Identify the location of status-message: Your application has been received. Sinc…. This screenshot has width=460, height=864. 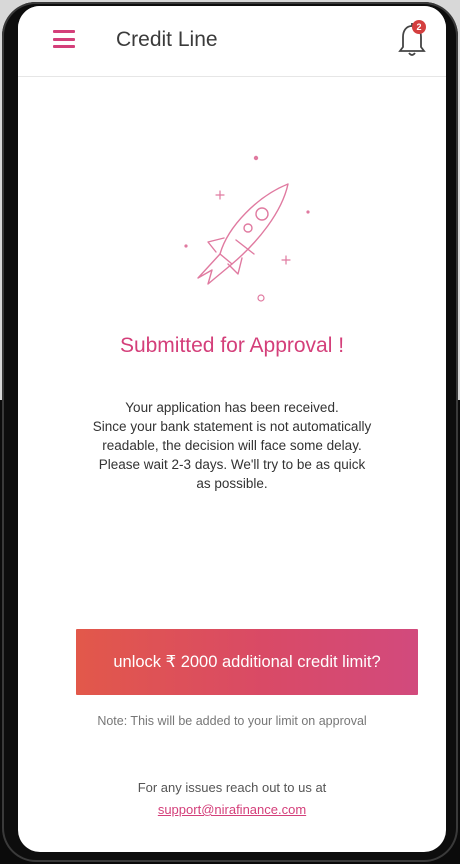
(232, 445).